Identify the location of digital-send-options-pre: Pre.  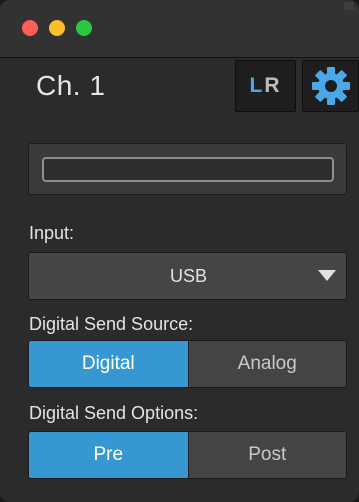
(108, 455).